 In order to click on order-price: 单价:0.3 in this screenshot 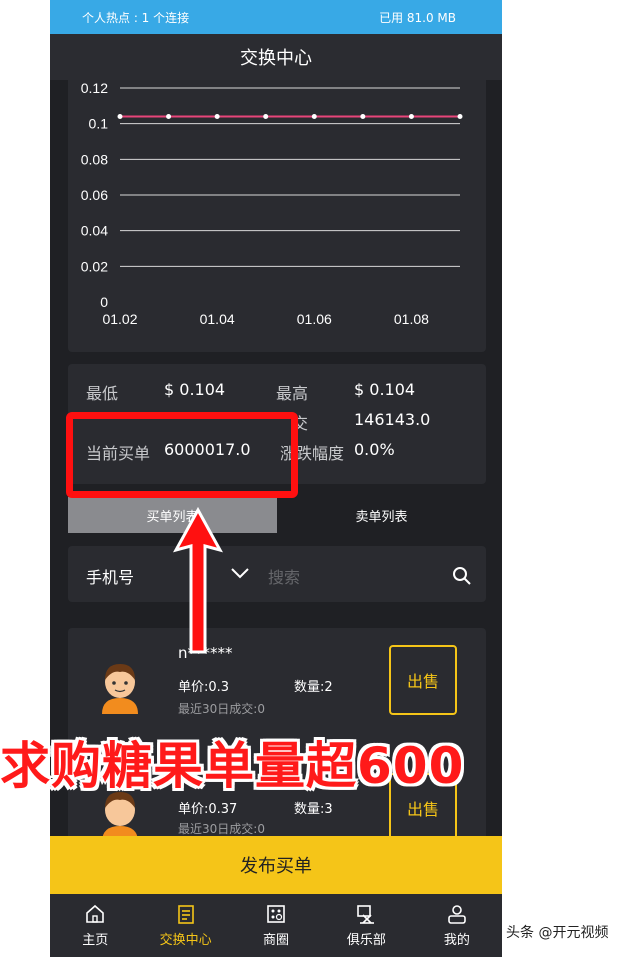, I will do `click(204, 687)`.